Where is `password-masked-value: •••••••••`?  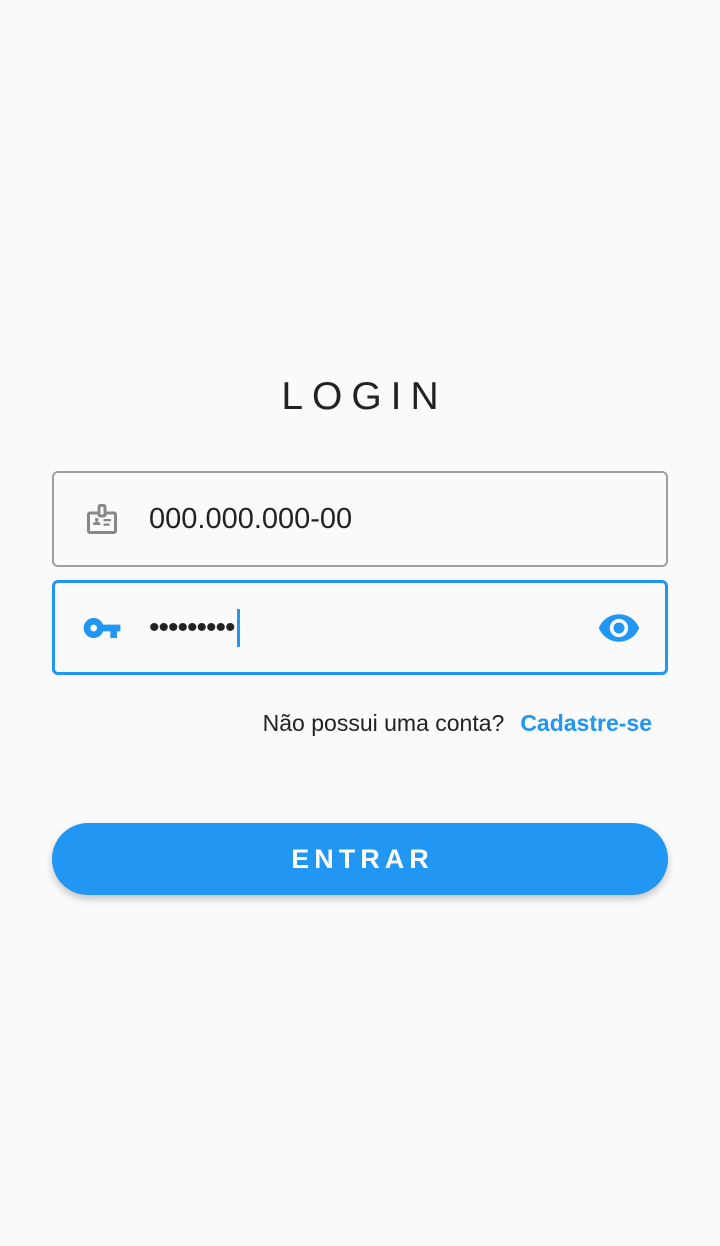
password-masked-value: ••••••••• is located at coordinates (192, 627).